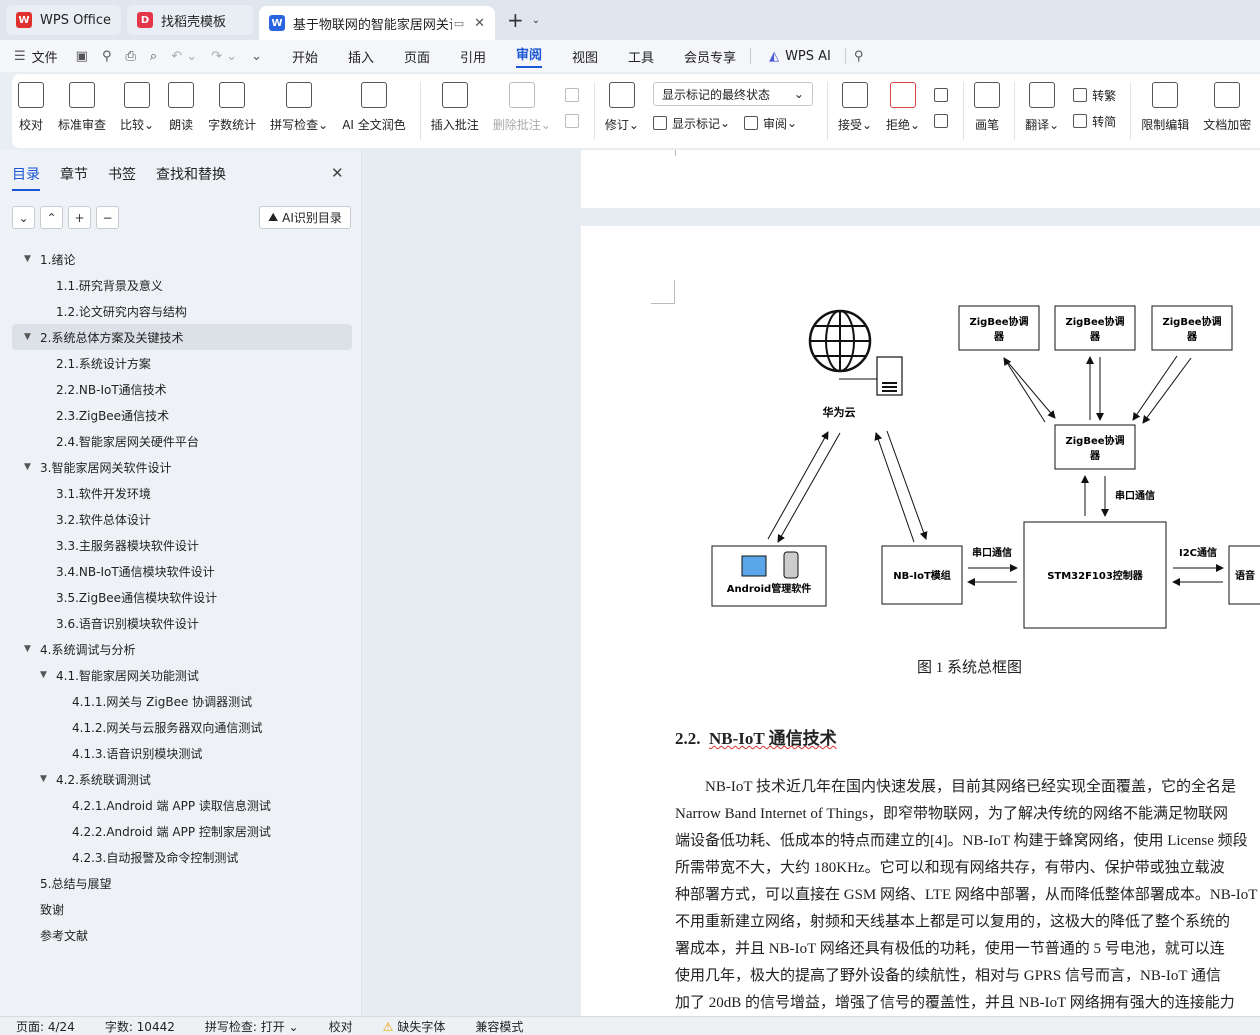 This screenshot has width=1260, height=1035. I want to click on review-pane-button: 审阅 ⌄, so click(770, 123).